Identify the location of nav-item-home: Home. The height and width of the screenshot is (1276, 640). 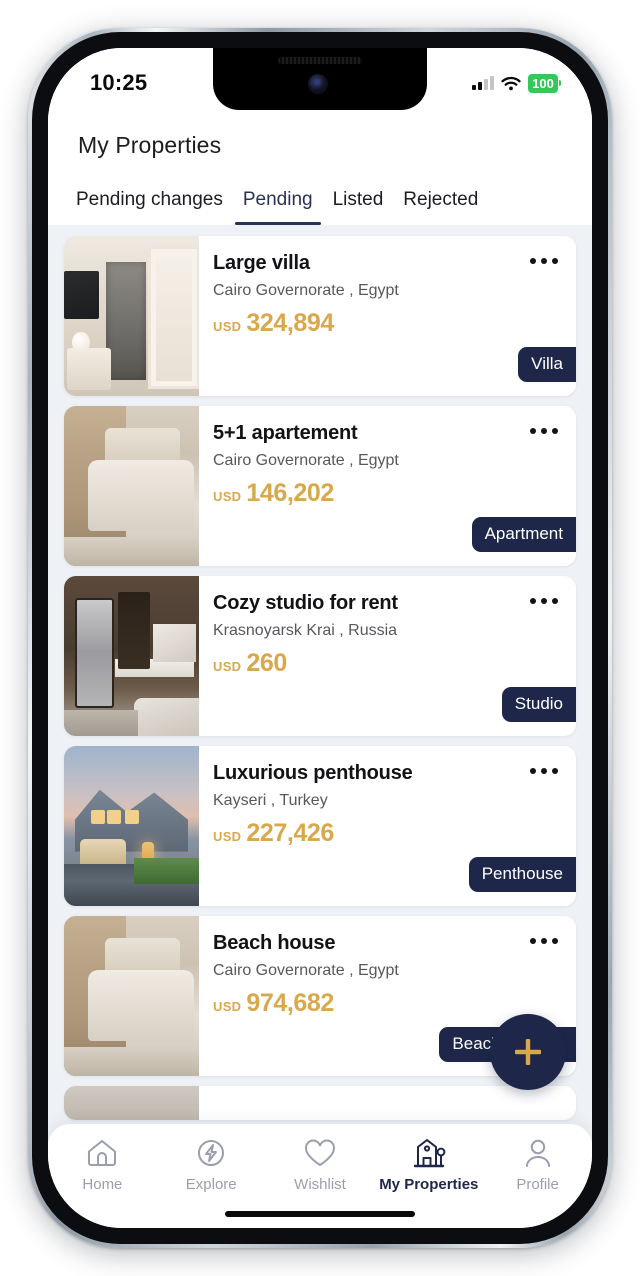
(102, 1165).